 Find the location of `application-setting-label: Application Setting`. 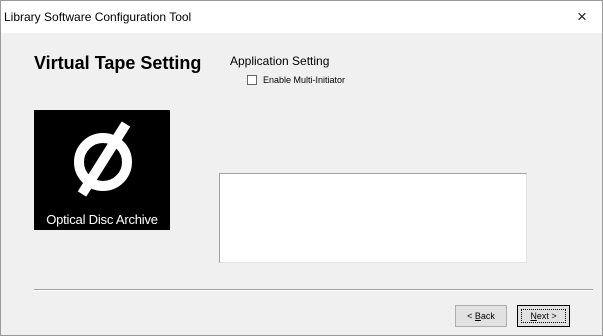

application-setting-label: Application Setting is located at coordinates (280, 61).